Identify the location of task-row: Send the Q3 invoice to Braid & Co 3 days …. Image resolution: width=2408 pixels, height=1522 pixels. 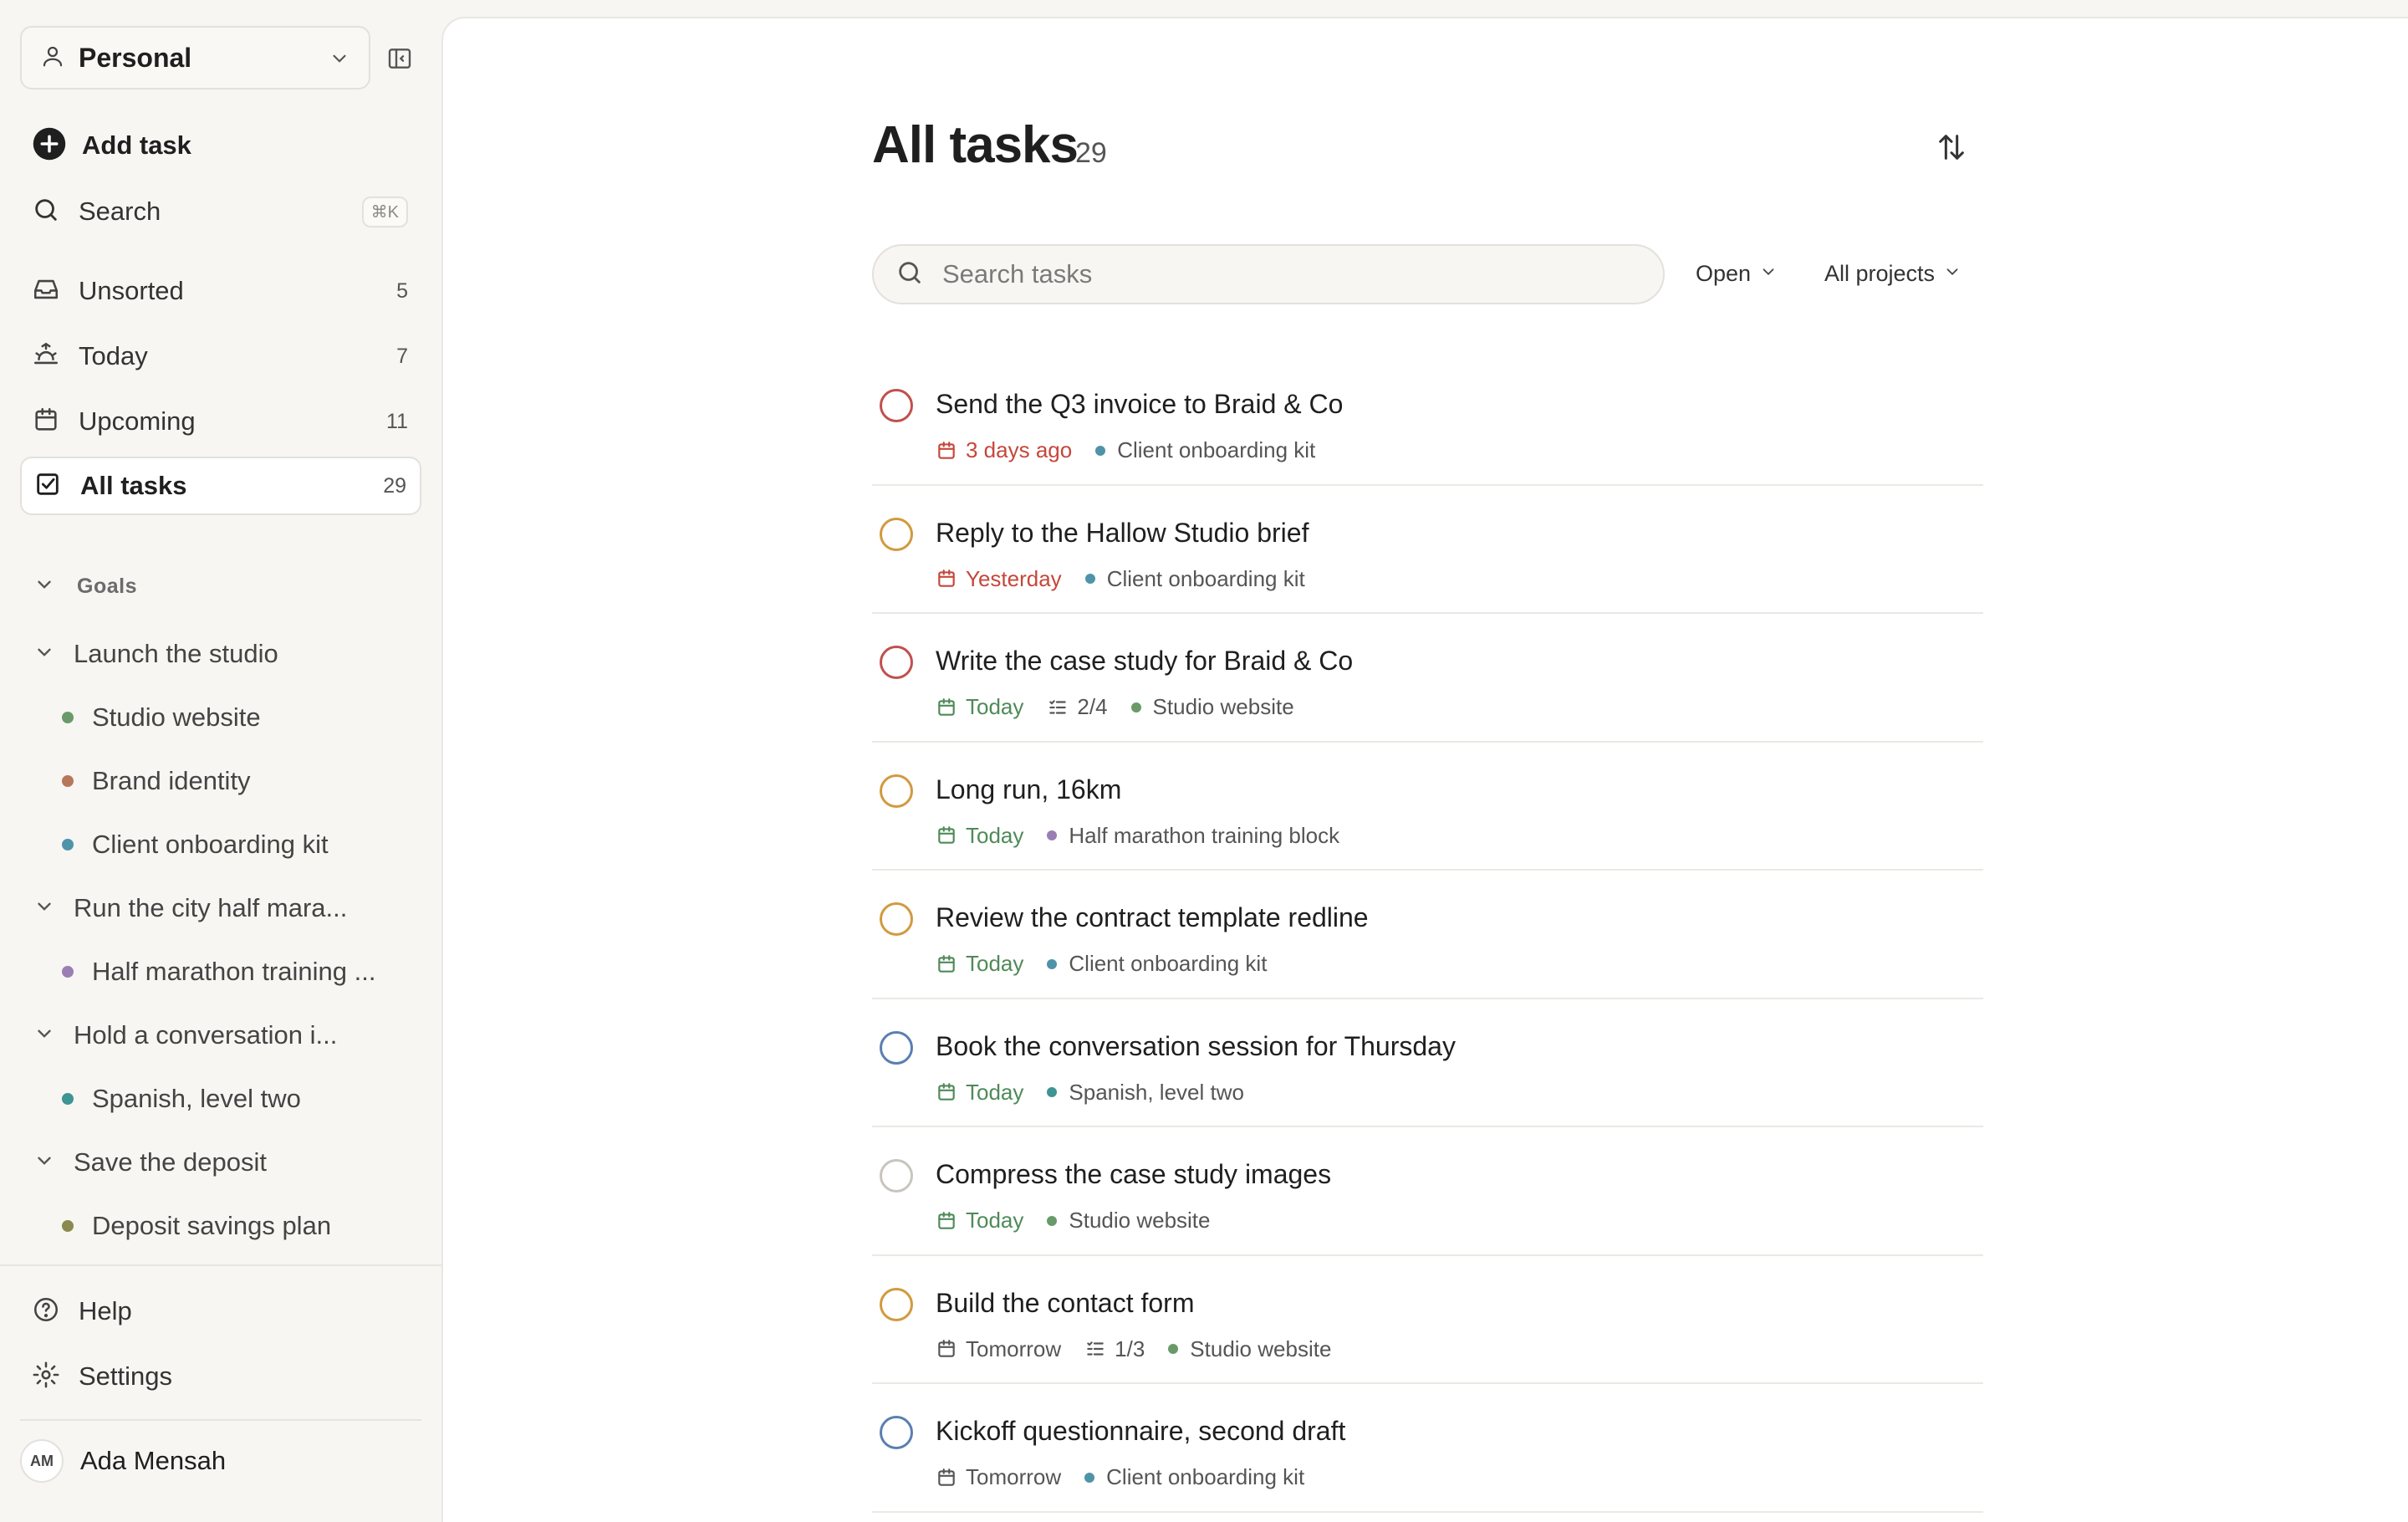
(1428, 421).